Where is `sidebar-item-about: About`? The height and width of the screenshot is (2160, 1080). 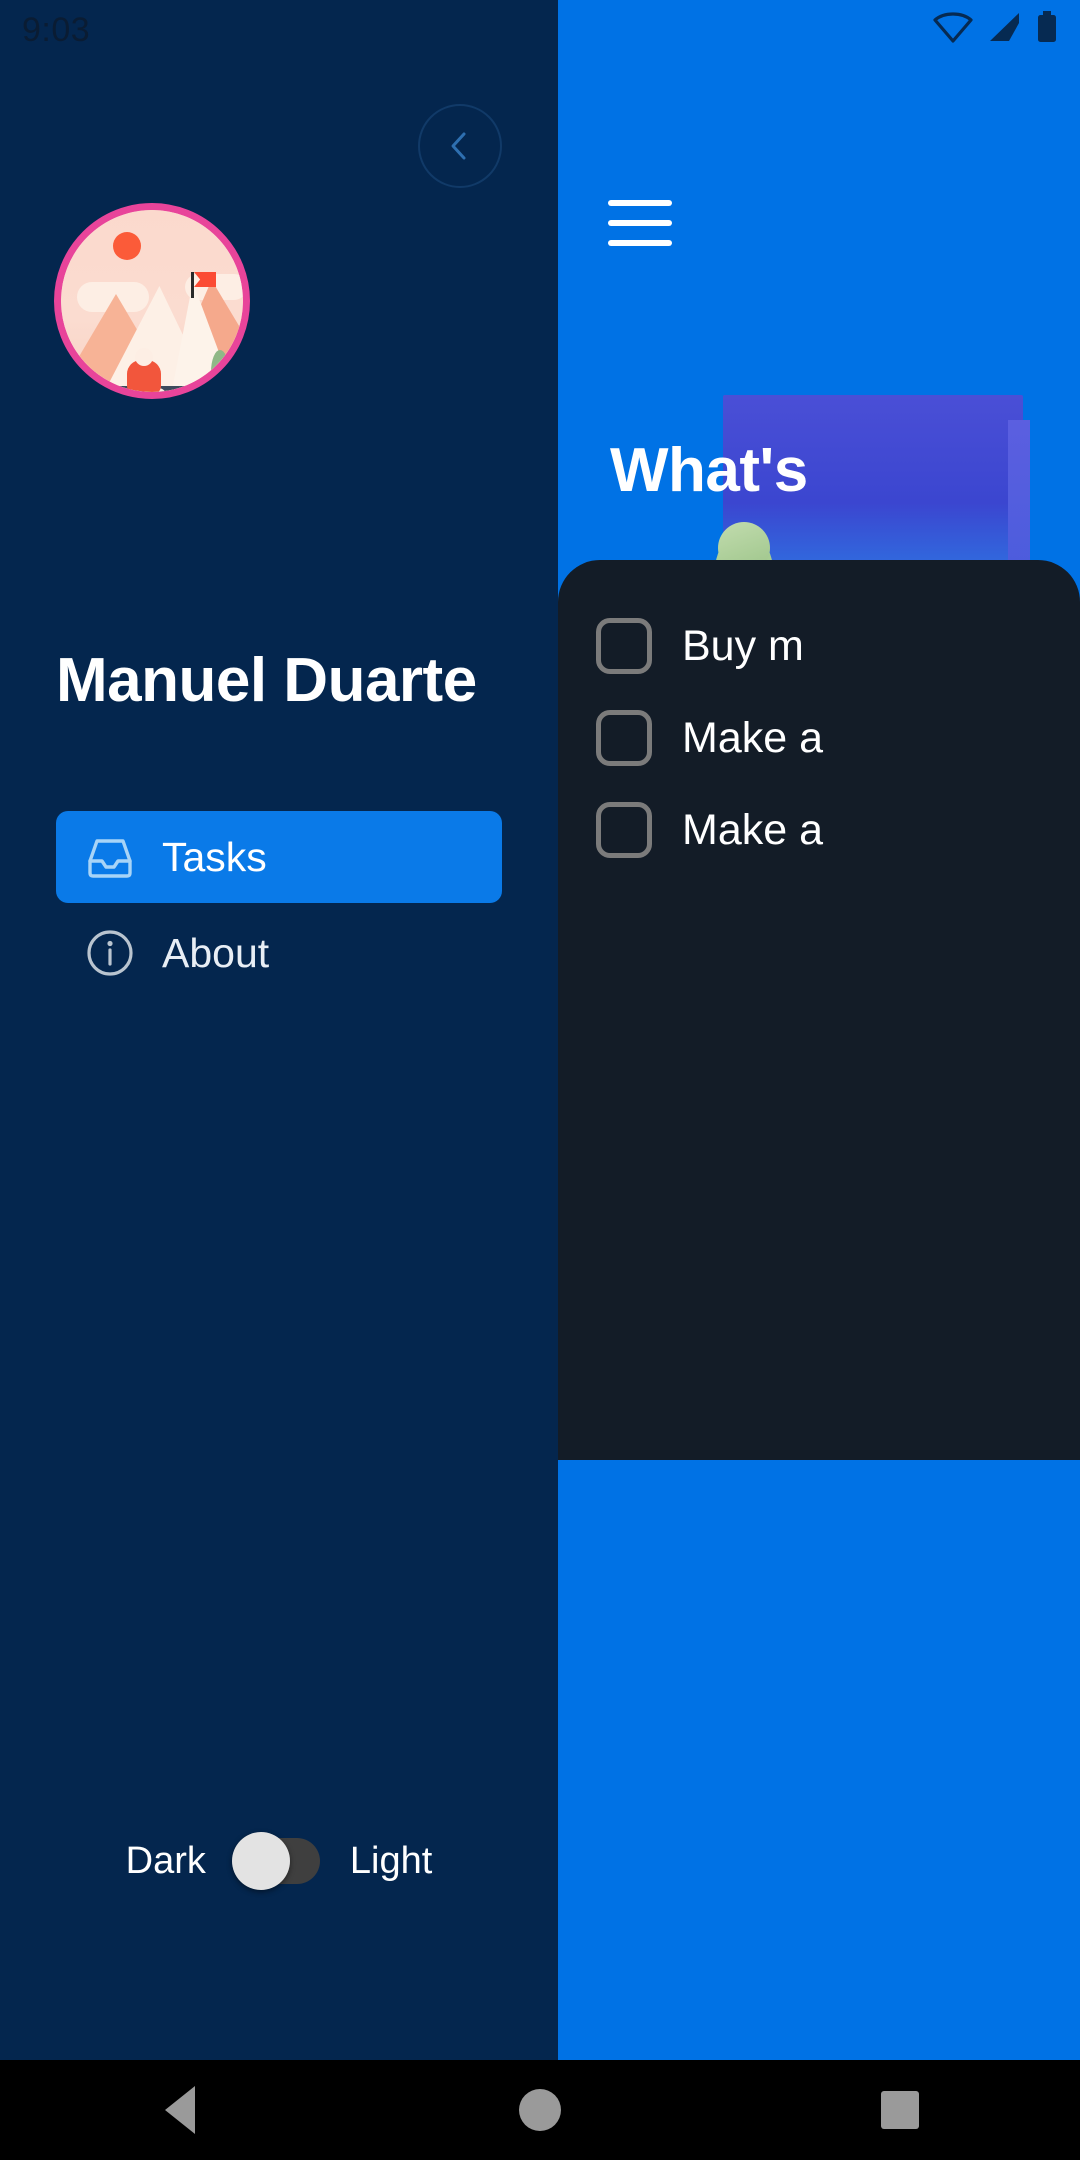
sidebar-item-about: About is located at coordinates (279, 953).